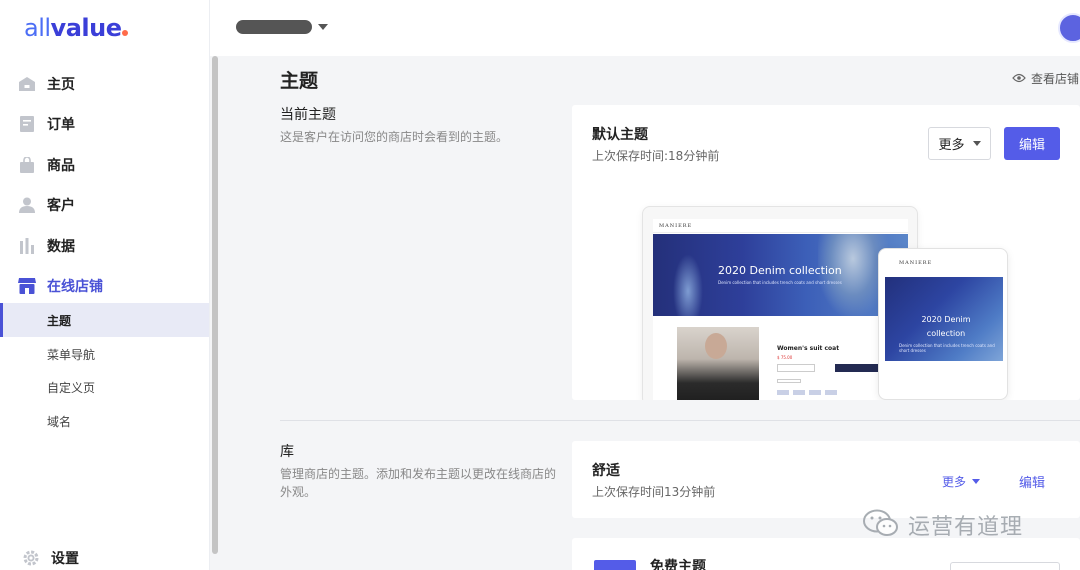 This screenshot has width=1080, height=570. I want to click on view-store-link: 查看店铺, so click(1045, 78).